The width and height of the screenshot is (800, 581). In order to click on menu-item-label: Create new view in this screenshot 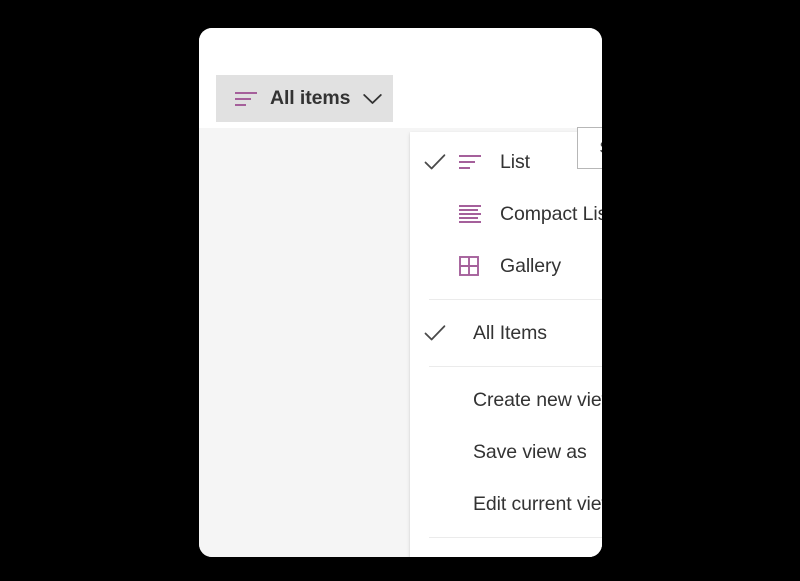, I will do `click(537, 399)`.